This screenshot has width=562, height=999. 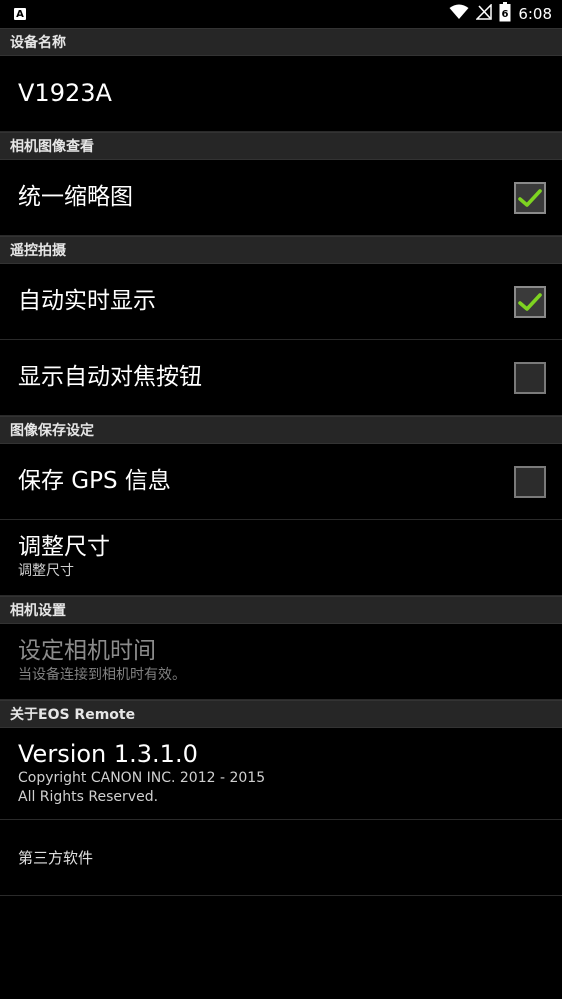 What do you see at coordinates (110, 376) in the screenshot?
I see `show-af-button-label: 显示自动对焦按钮` at bounding box center [110, 376].